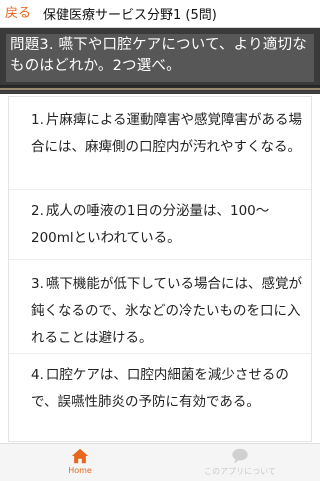 The image size is (320, 481). I want to click on answer-number: 2., so click(37, 211).